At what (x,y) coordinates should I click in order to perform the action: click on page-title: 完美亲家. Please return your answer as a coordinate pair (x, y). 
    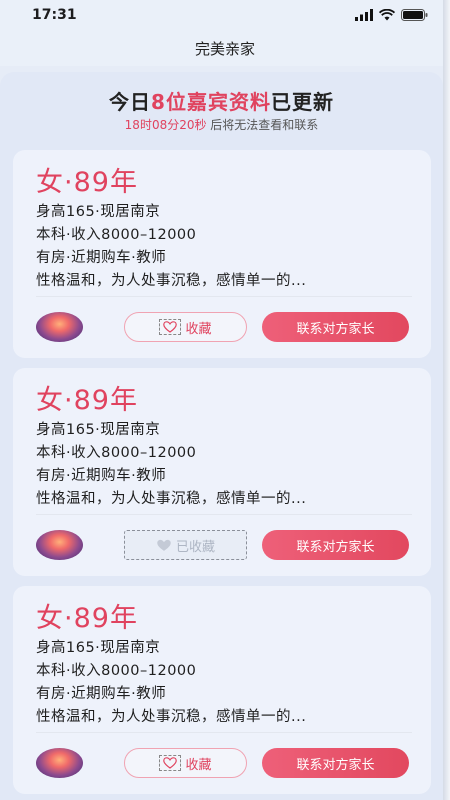
    Looking at the image, I should click on (224, 48).